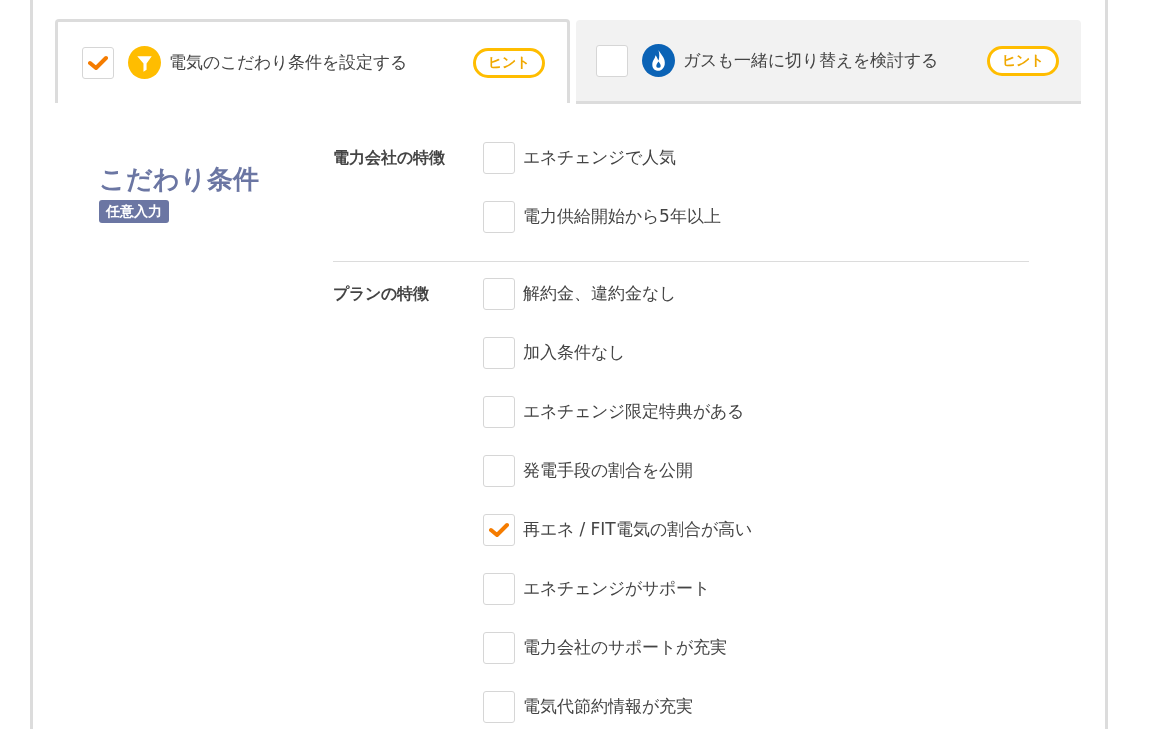  I want to click on option-label: 電力供給開始から5年以上, so click(622, 217).